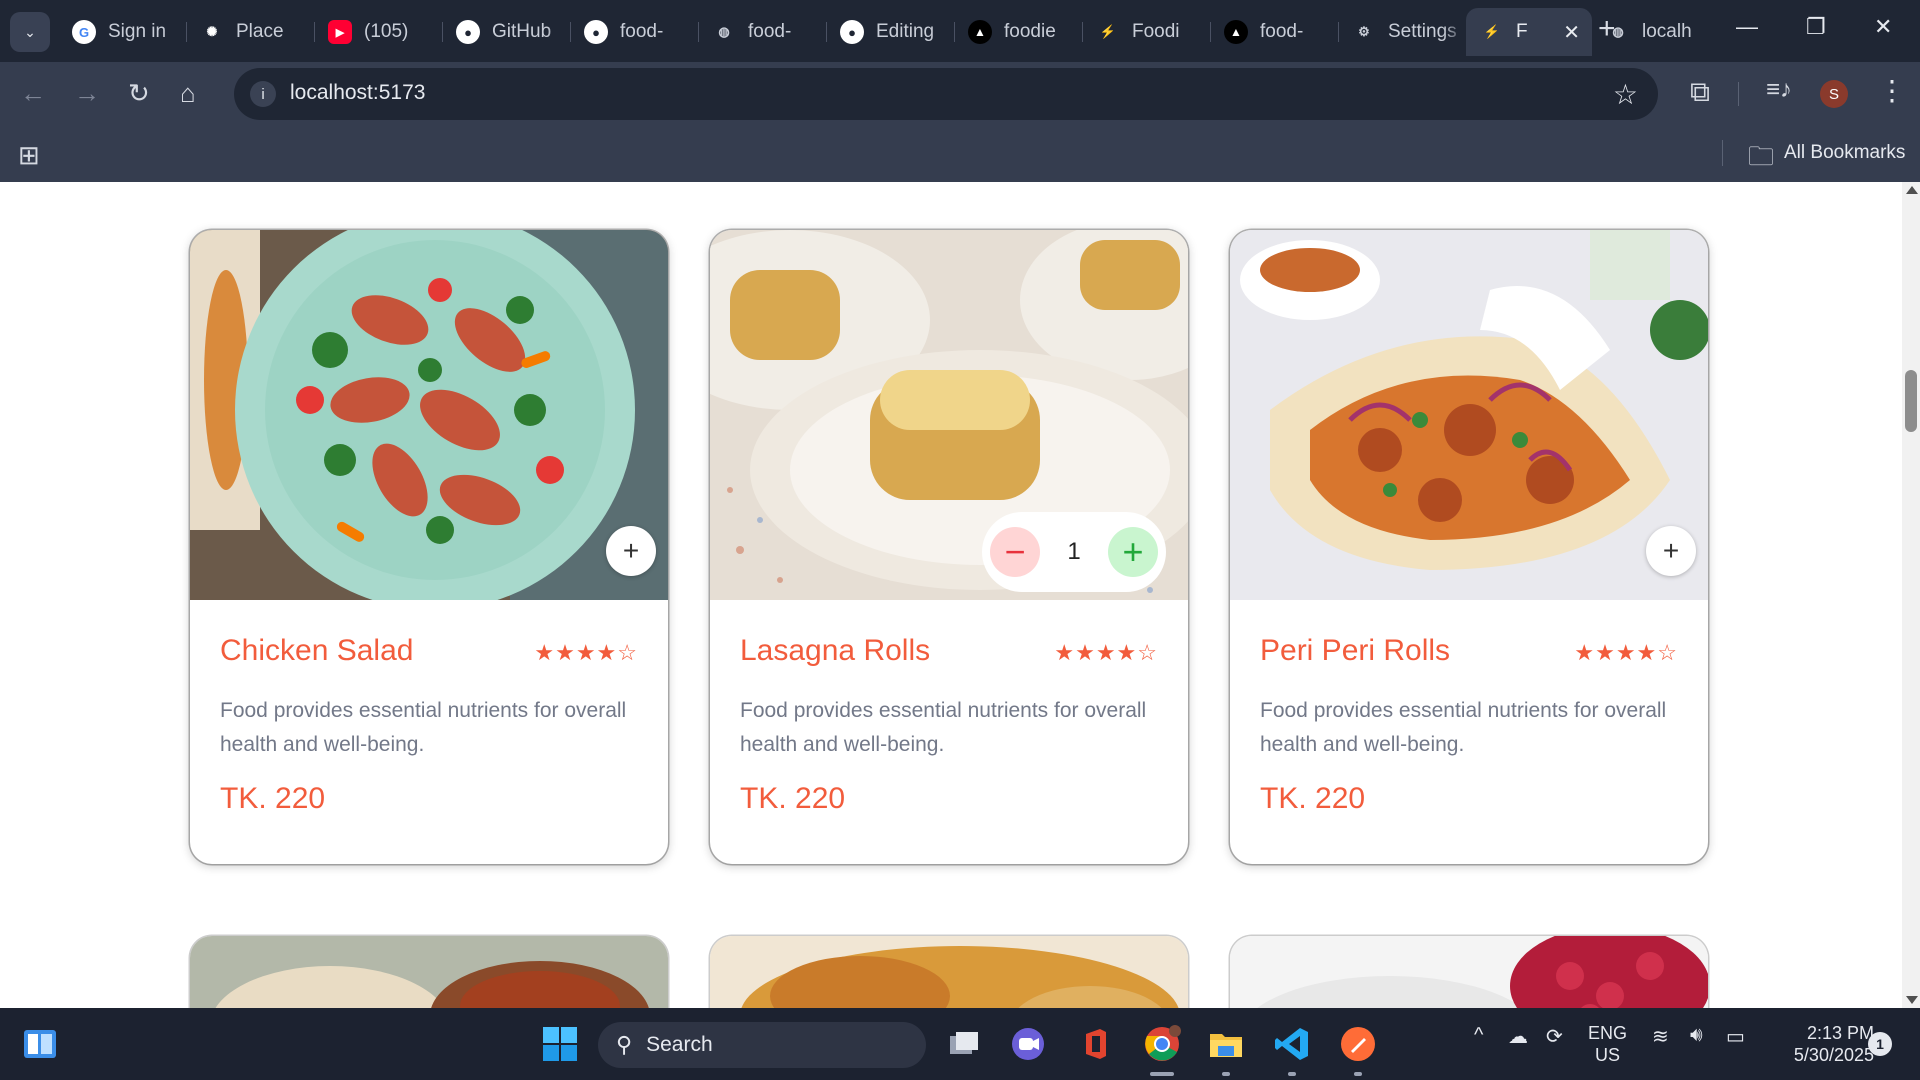 The width and height of the screenshot is (1920, 1080). What do you see at coordinates (1779, 90) in the screenshot?
I see `media-controls-icon: ≡♪` at bounding box center [1779, 90].